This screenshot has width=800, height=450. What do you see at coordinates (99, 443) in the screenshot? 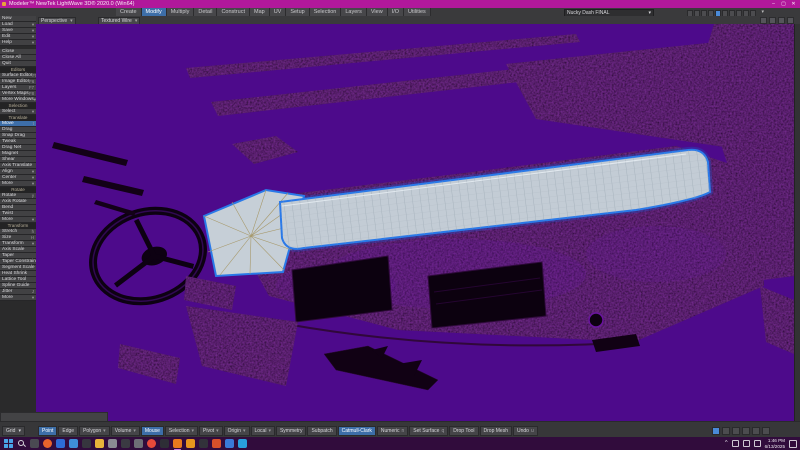
I see `file-explorer-icon` at bounding box center [99, 443].